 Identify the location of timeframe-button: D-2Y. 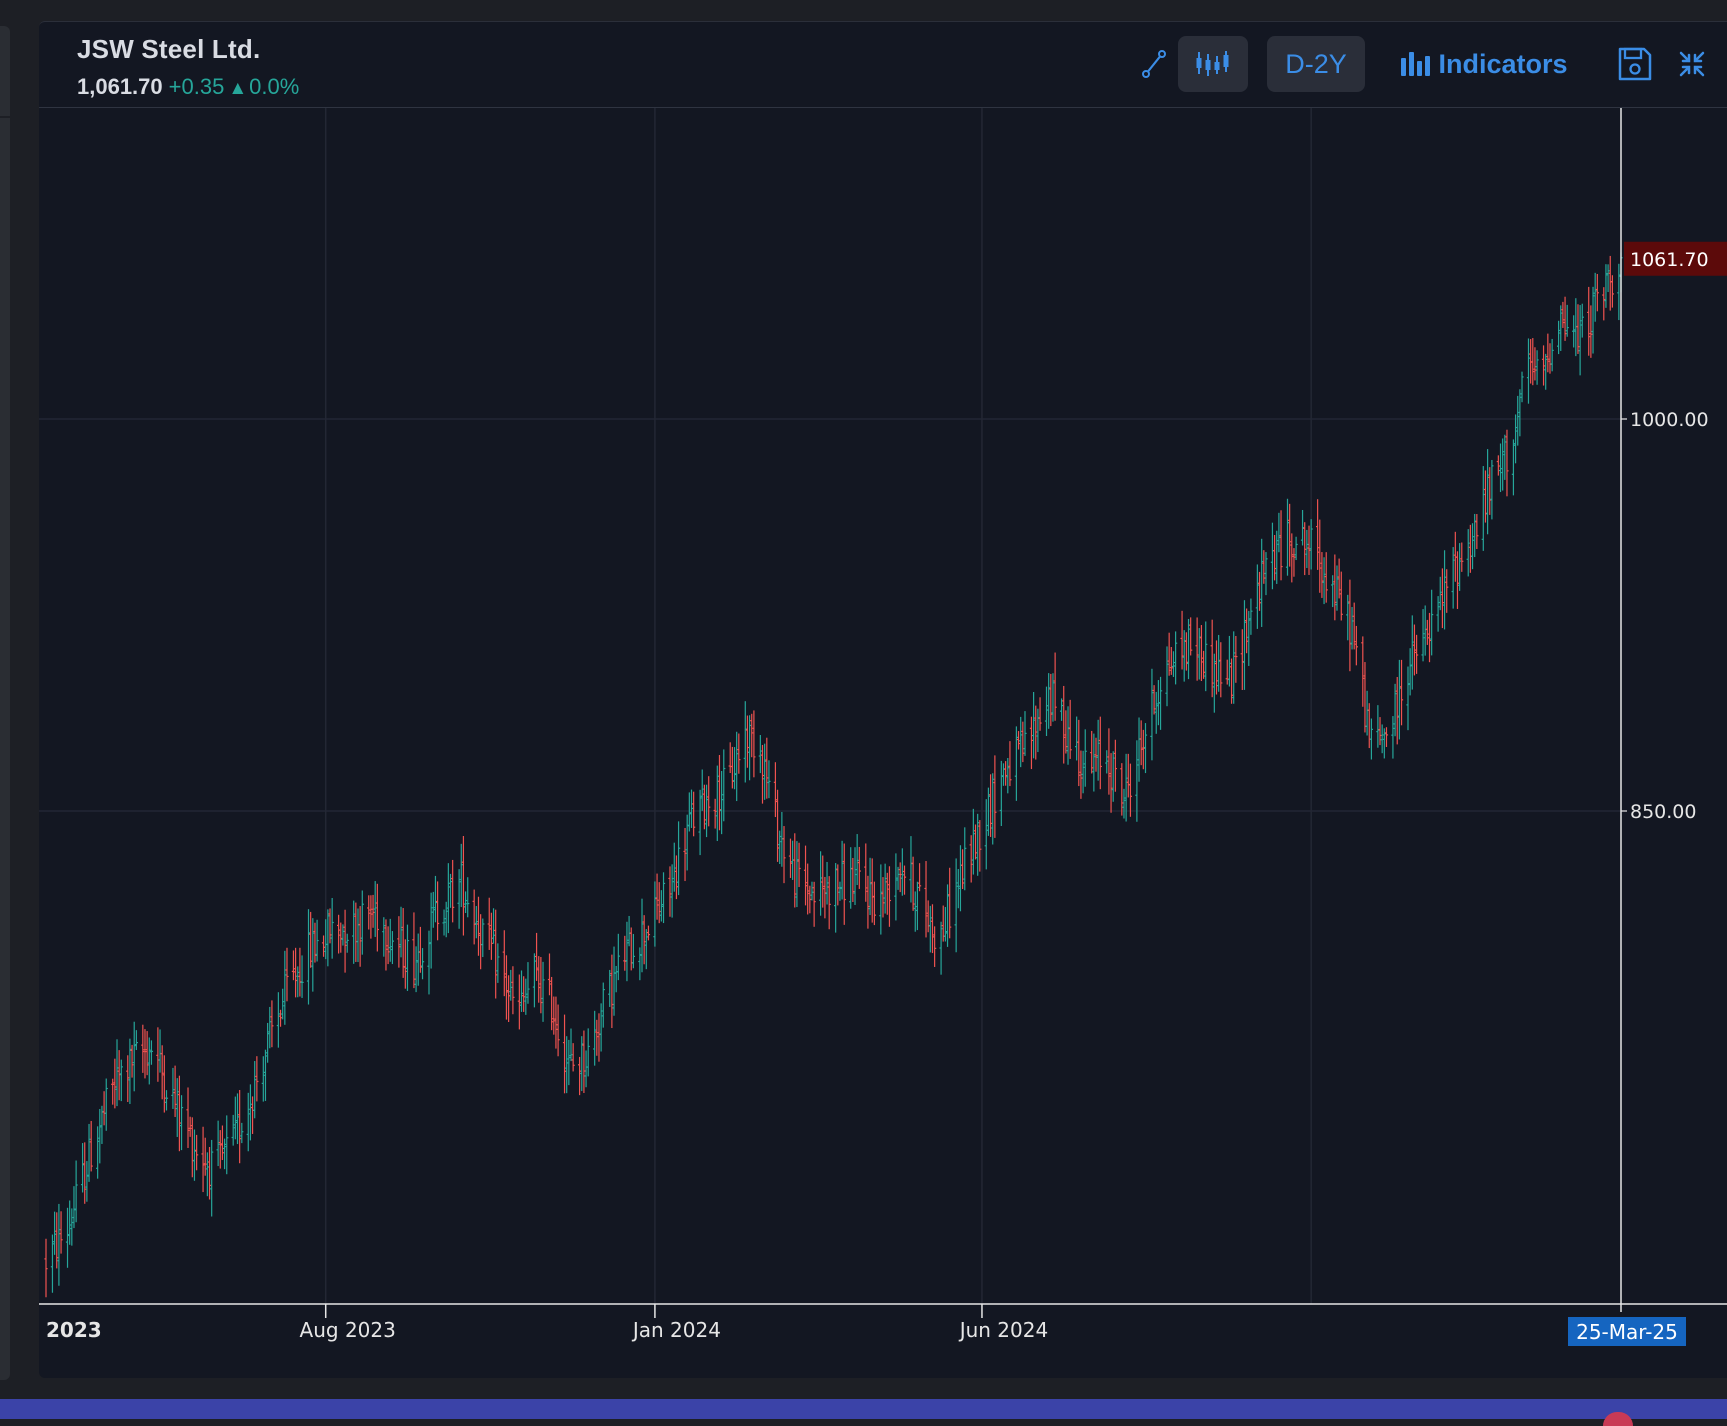
(1316, 64).